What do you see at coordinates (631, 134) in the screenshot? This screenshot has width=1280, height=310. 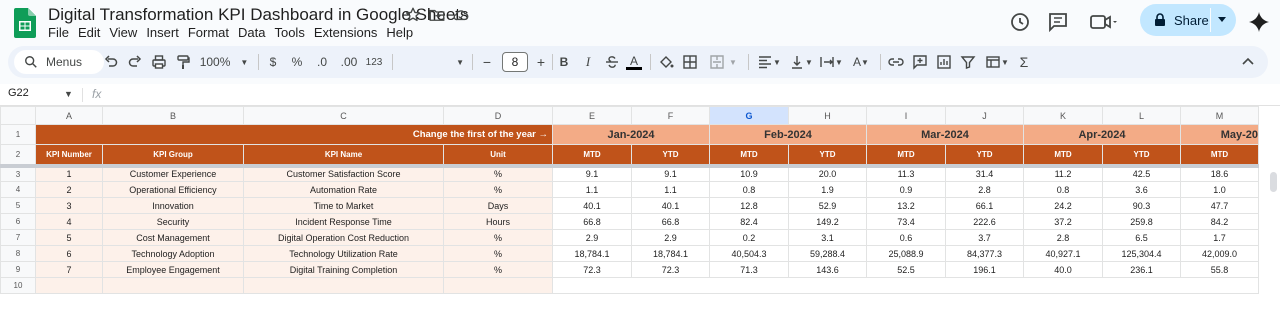 I see `month-header: Jan-2024` at bounding box center [631, 134].